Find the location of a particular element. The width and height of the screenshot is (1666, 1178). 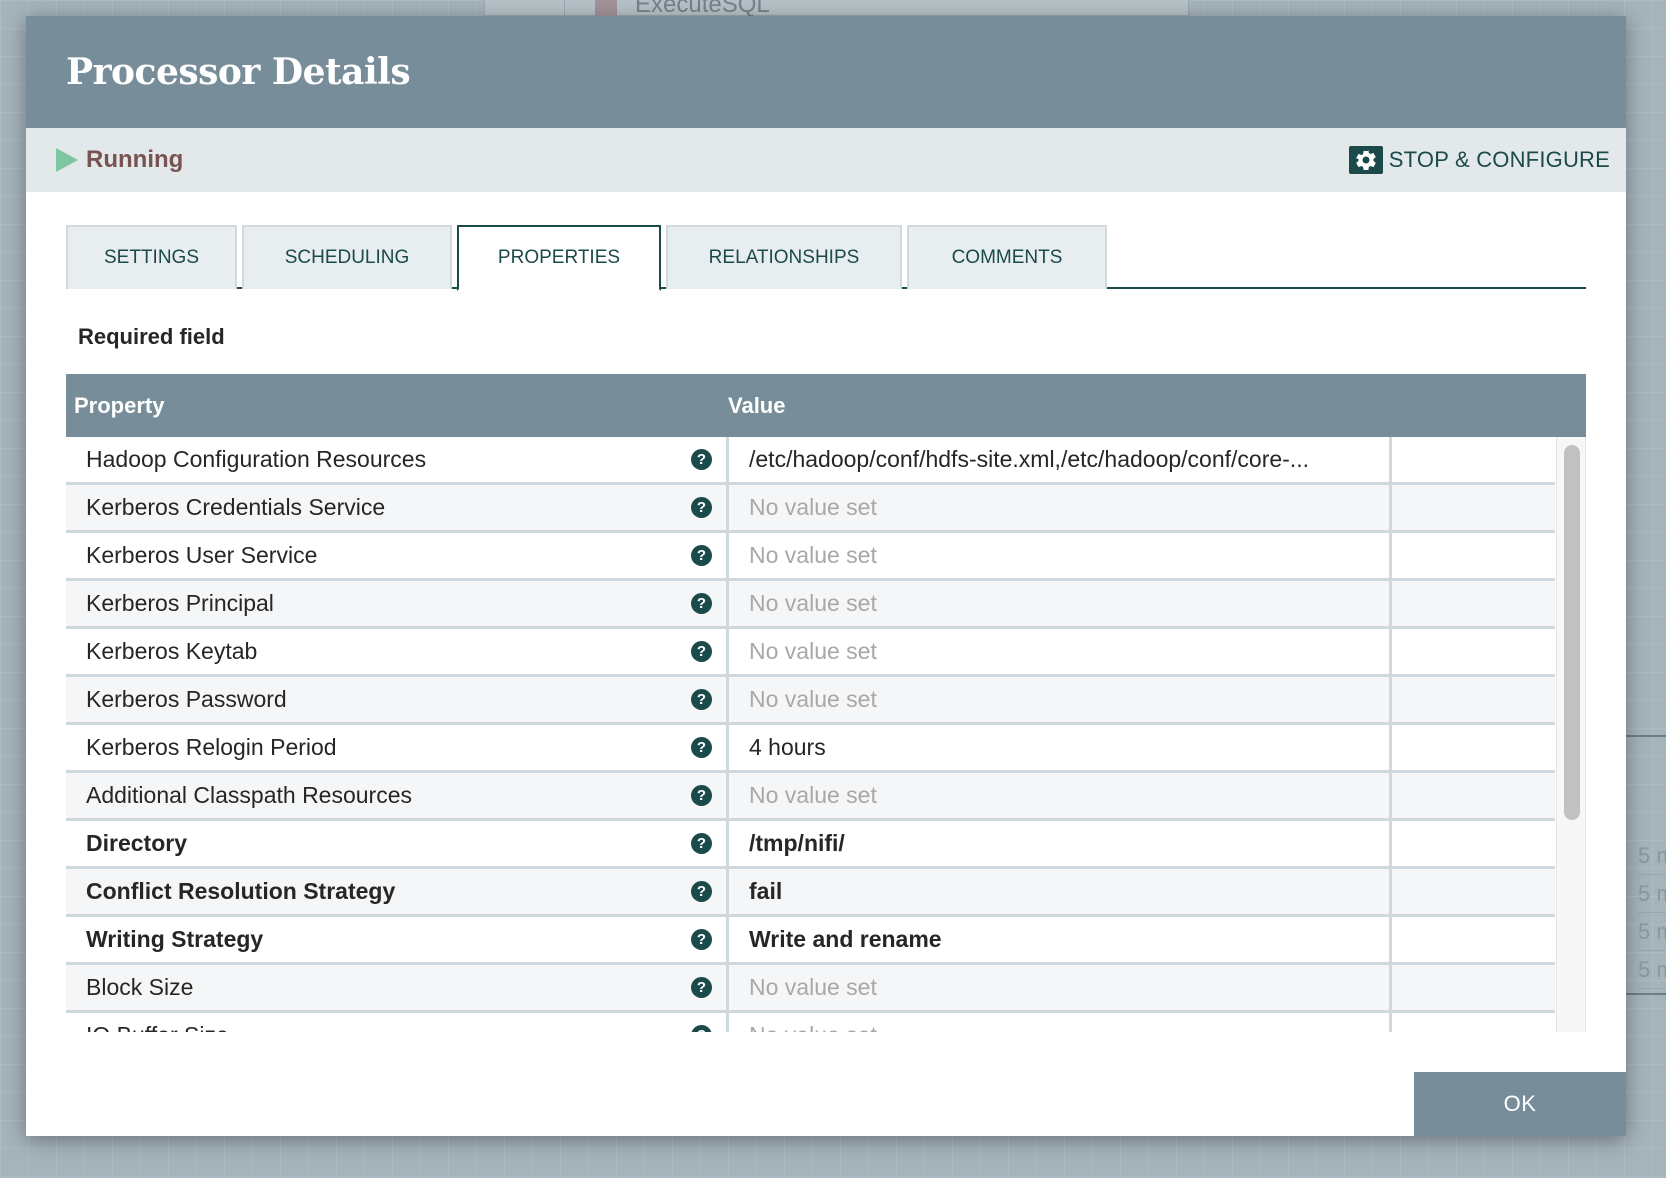

property-name: Kerberos Relogin Period is located at coordinates (211, 747).